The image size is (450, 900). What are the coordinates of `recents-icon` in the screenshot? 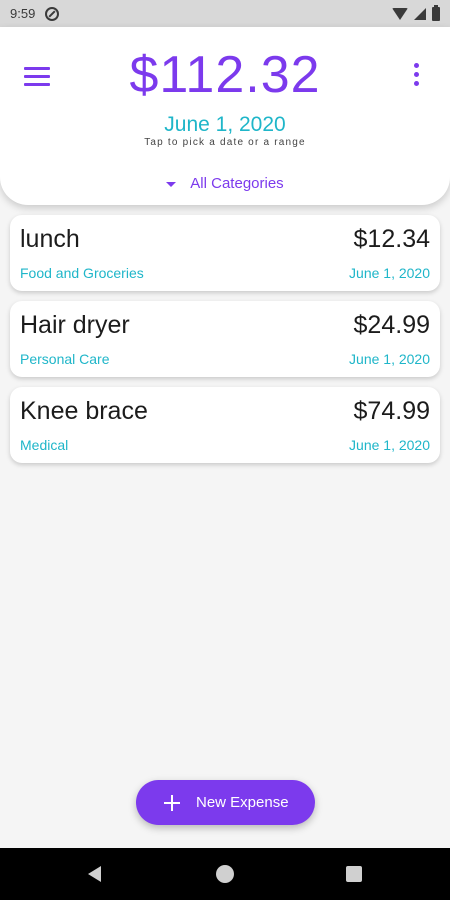 It's located at (354, 874).